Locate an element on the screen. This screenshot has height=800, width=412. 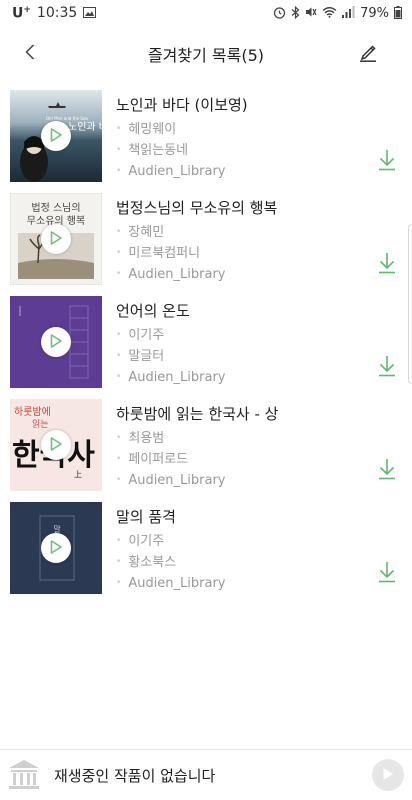
book-cover: 하룻밤에 읽는 한국사 上 is located at coordinates (56, 445).